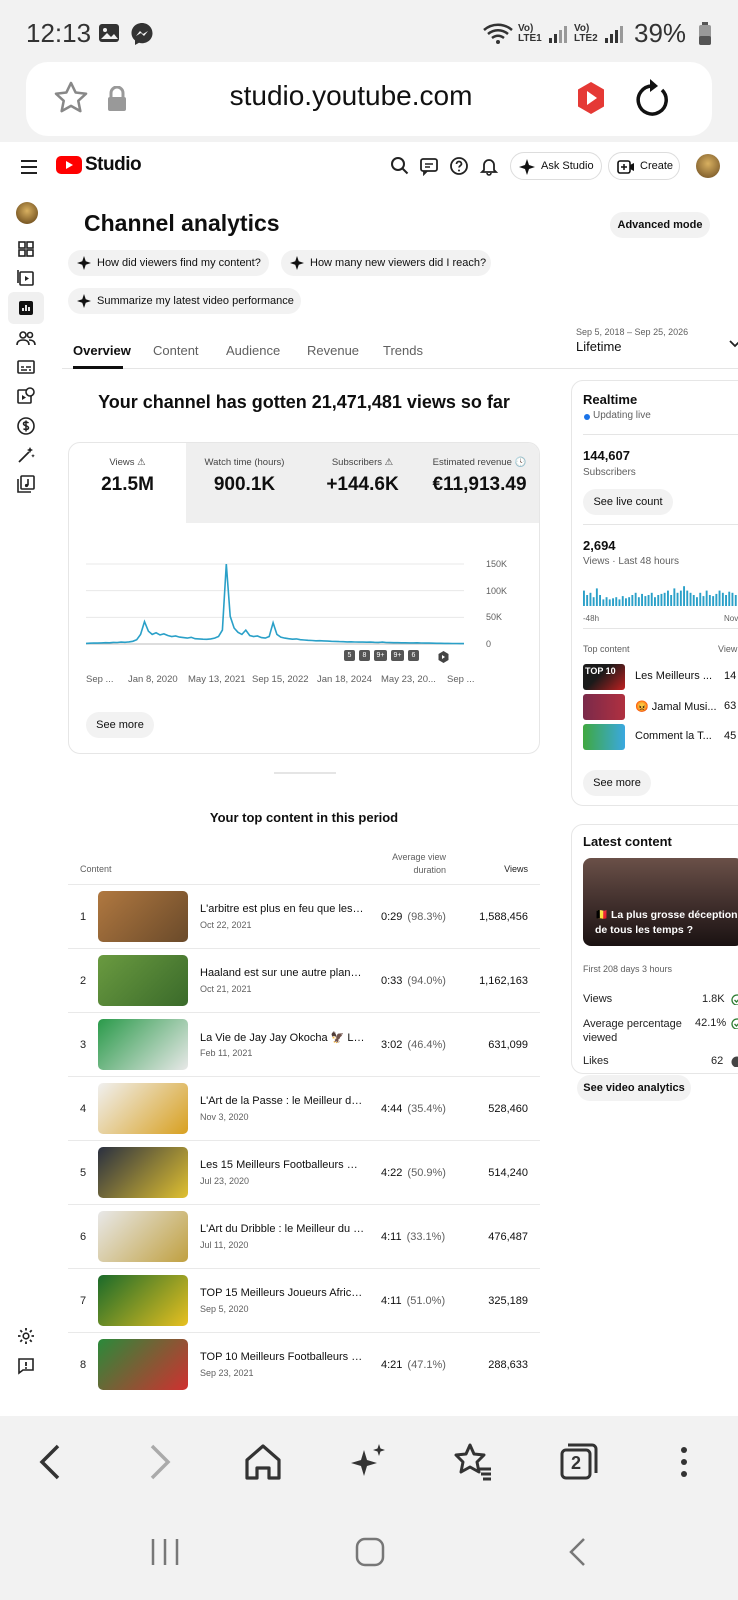 The image size is (738, 1600). Describe the element at coordinates (127, 483) in the screenshot. I see `metric-views: Views ⚠ 21.5M` at that location.